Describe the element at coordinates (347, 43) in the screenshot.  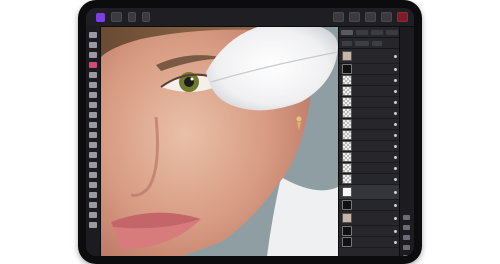
I see `opacity-control` at that location.